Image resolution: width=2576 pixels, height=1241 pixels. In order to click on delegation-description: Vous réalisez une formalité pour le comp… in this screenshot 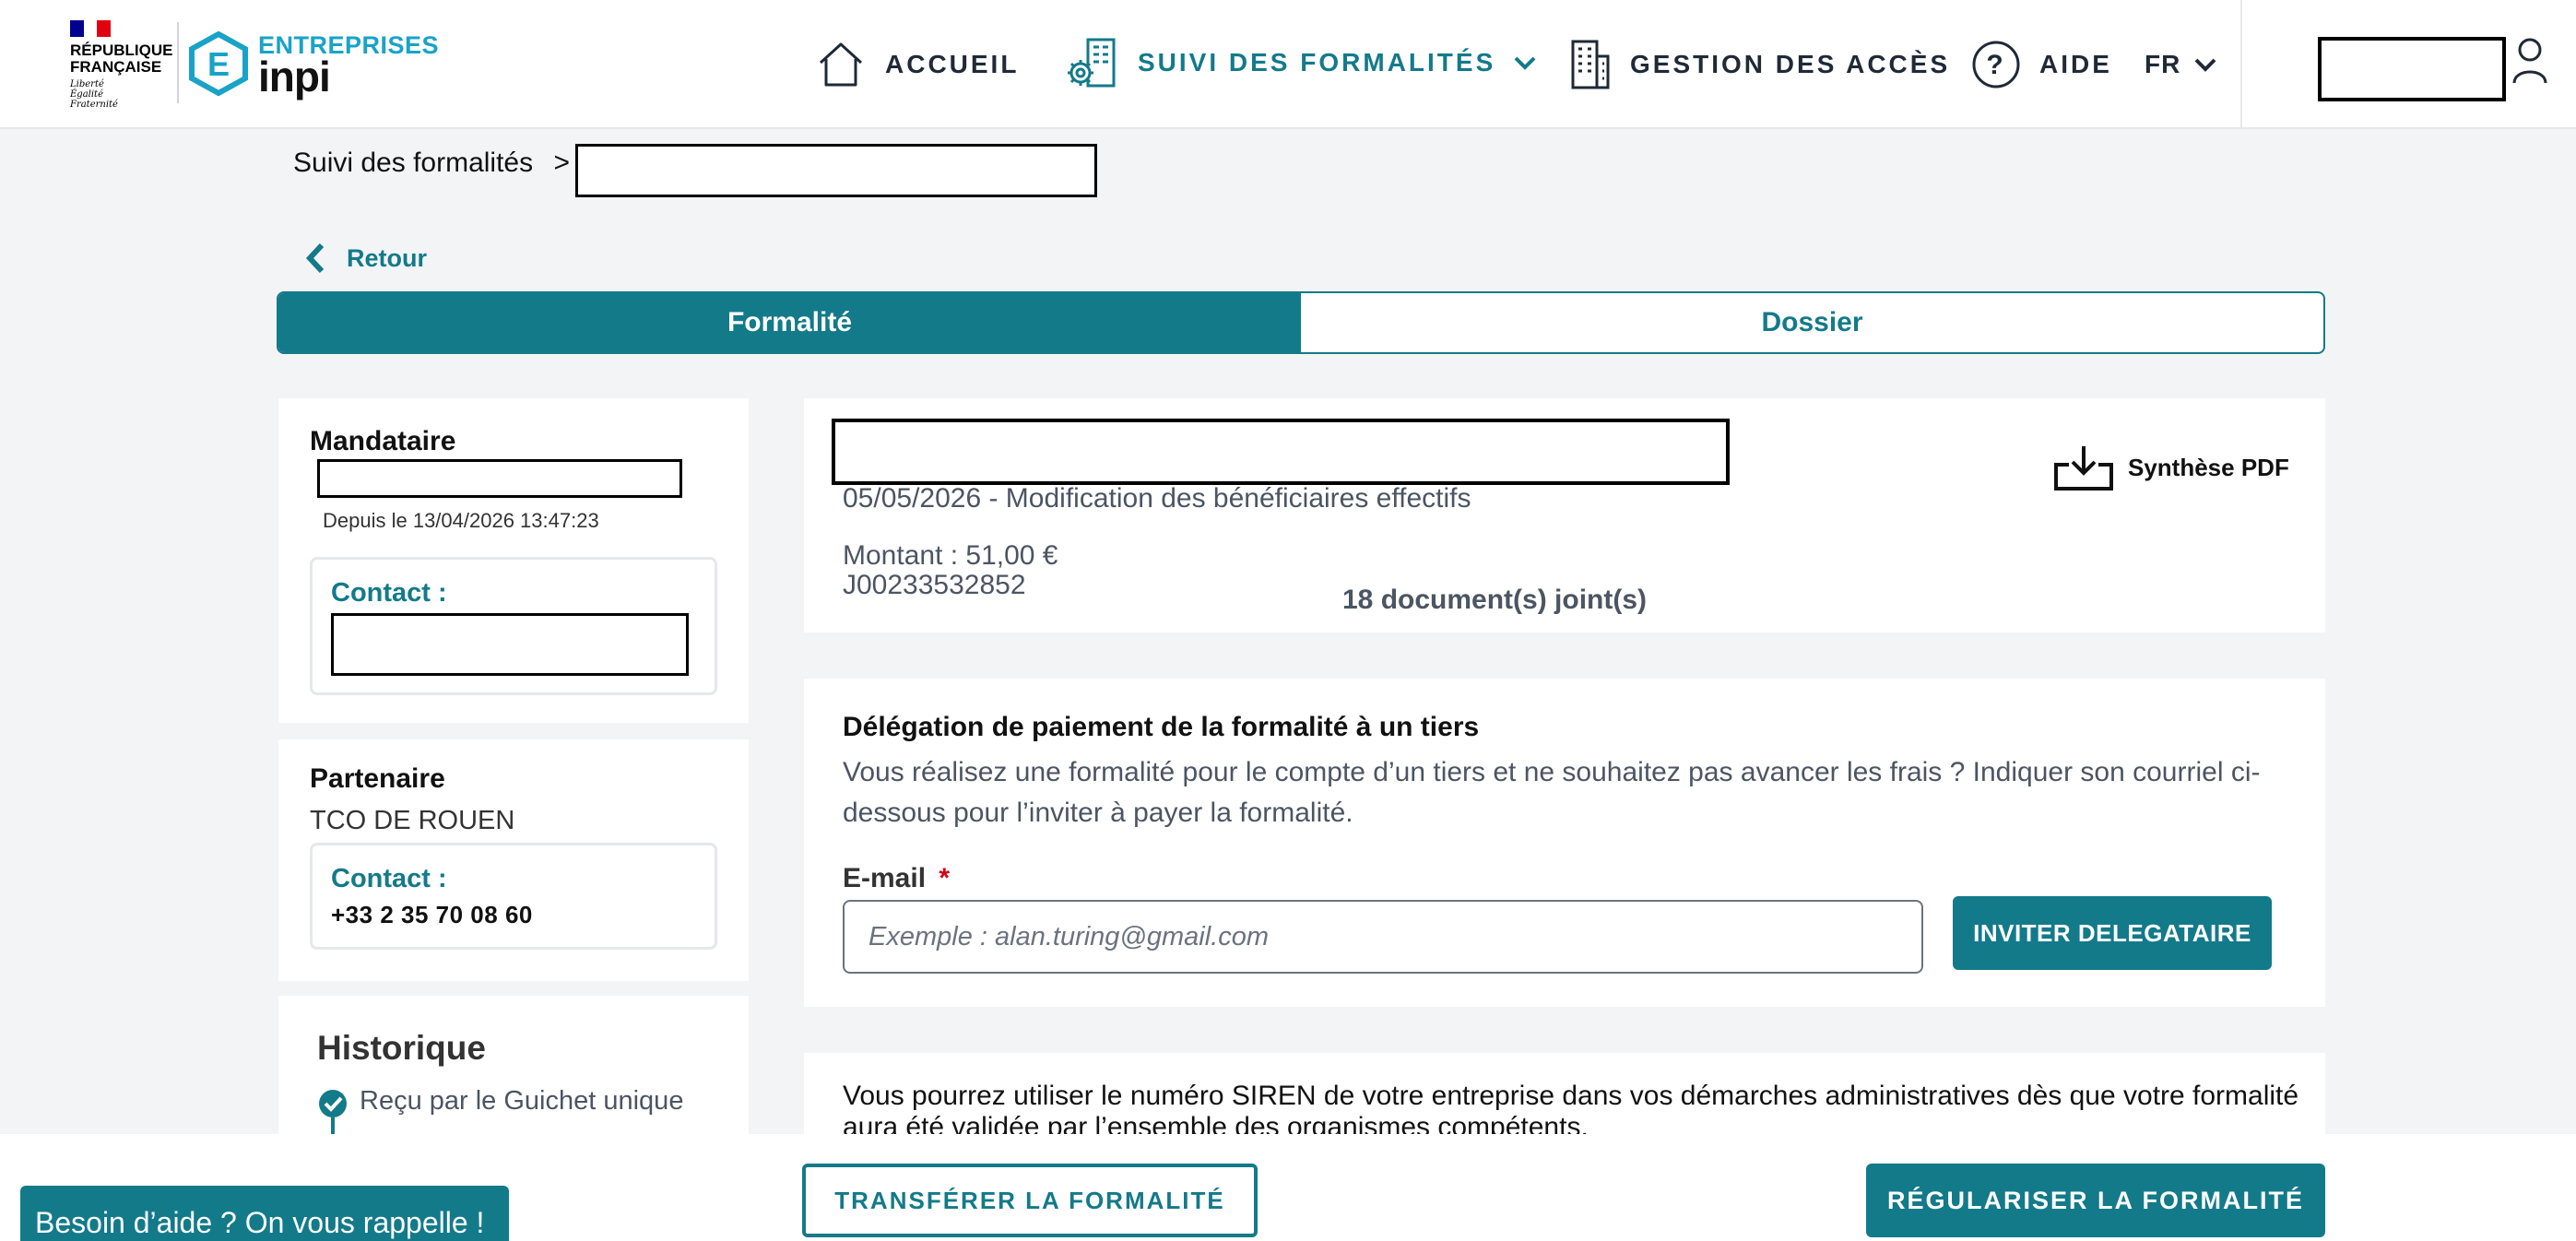, I will do `click(1552, 792)`.